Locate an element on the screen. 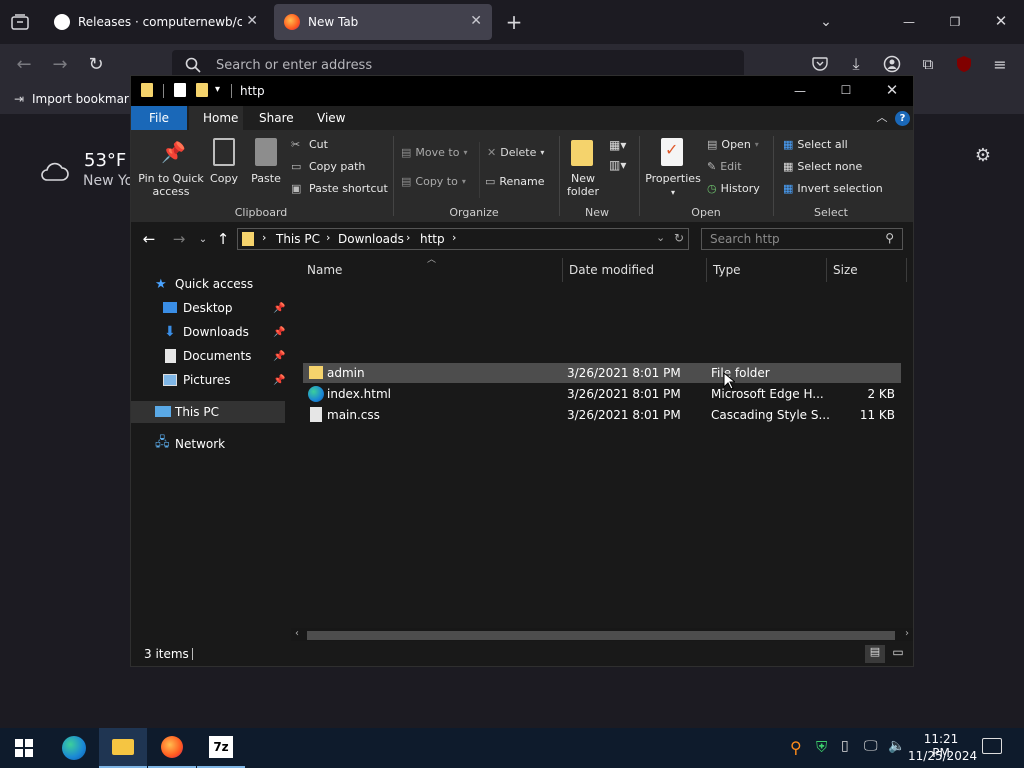  defender-shield-icon: ⛨ is located at coordinates (821, 747).